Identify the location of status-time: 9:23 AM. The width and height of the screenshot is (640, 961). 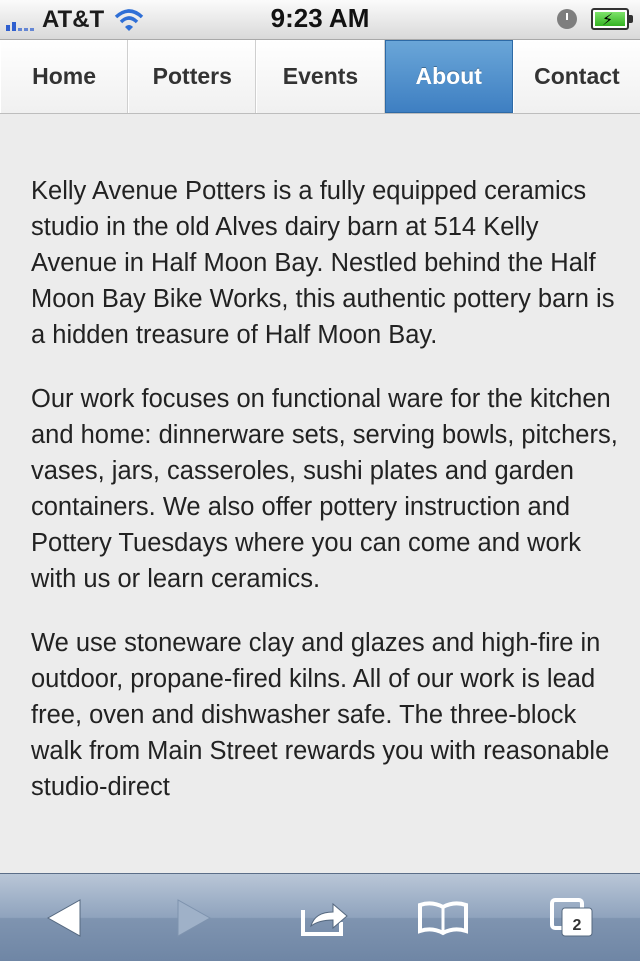
(320, 18).